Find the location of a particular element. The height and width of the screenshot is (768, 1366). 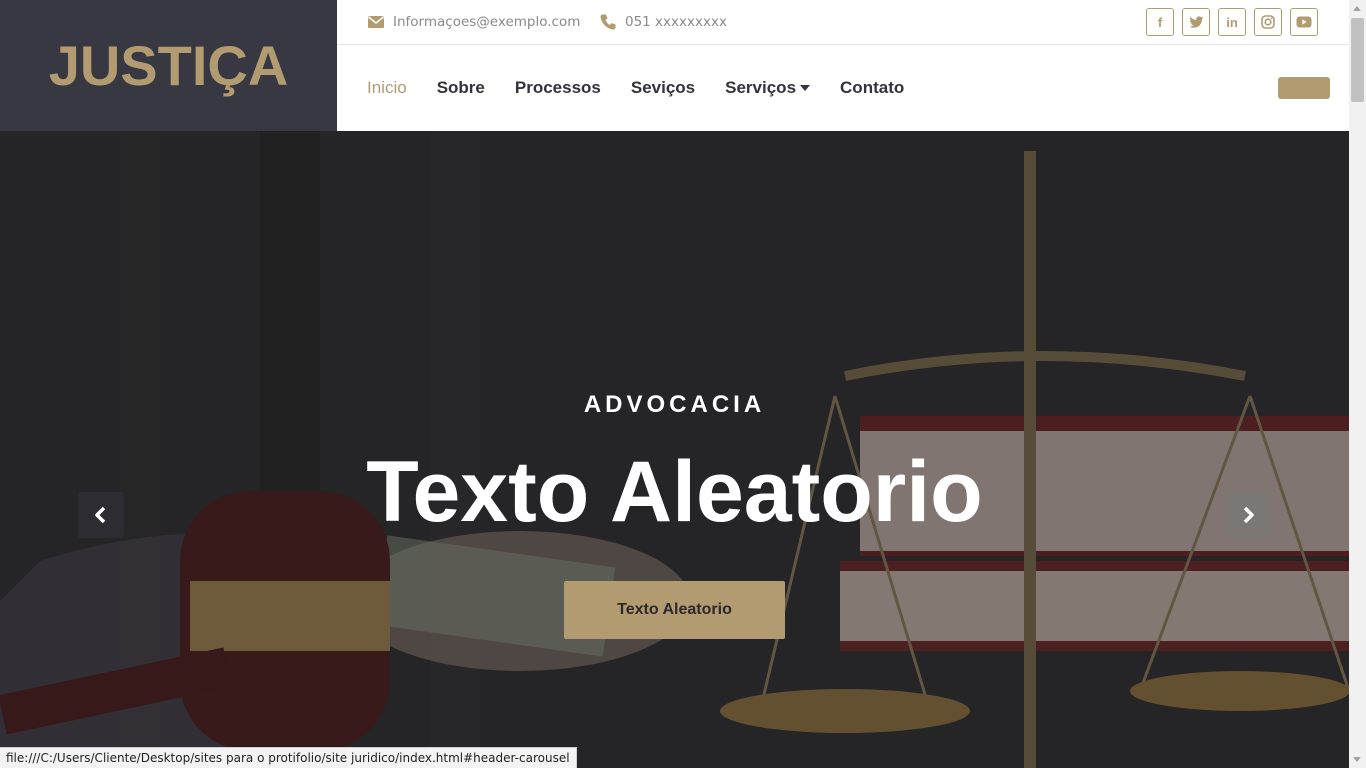

nav-item-processos: Processos is located at coordinates (558, 88).